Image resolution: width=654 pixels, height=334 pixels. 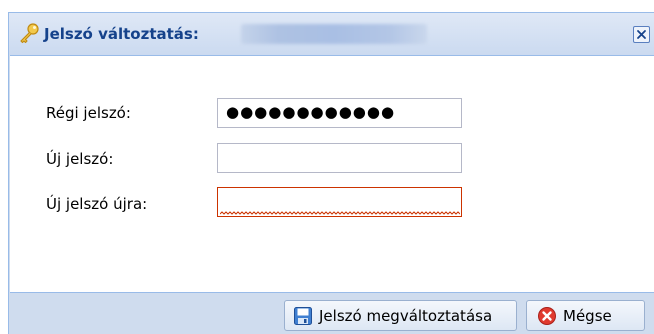 I want to click on old-password-input: ●●●●●●●●●●●●, so click(x=339, y=113).